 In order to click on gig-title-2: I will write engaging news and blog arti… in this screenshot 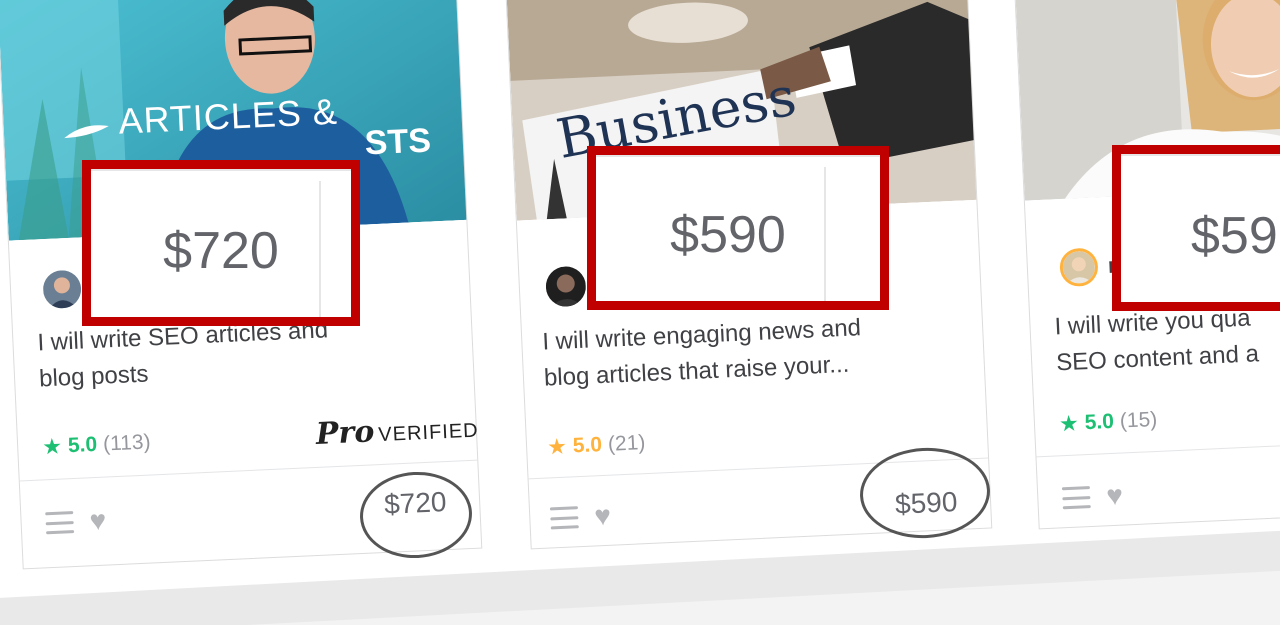, I will do `click(743, 352)`.